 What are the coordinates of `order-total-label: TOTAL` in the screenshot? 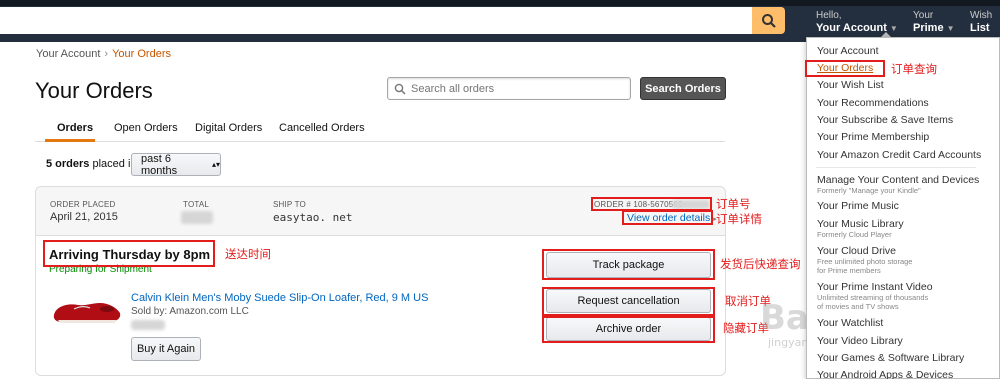 It's located at (196, 204).